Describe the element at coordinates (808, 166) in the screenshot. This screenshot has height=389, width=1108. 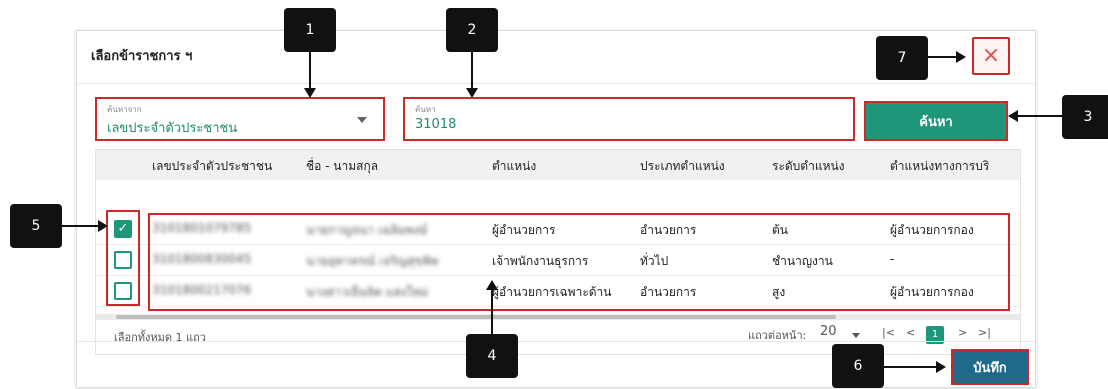
I see `column-header-position-level: ระดับตำแหน่ง` at that location.